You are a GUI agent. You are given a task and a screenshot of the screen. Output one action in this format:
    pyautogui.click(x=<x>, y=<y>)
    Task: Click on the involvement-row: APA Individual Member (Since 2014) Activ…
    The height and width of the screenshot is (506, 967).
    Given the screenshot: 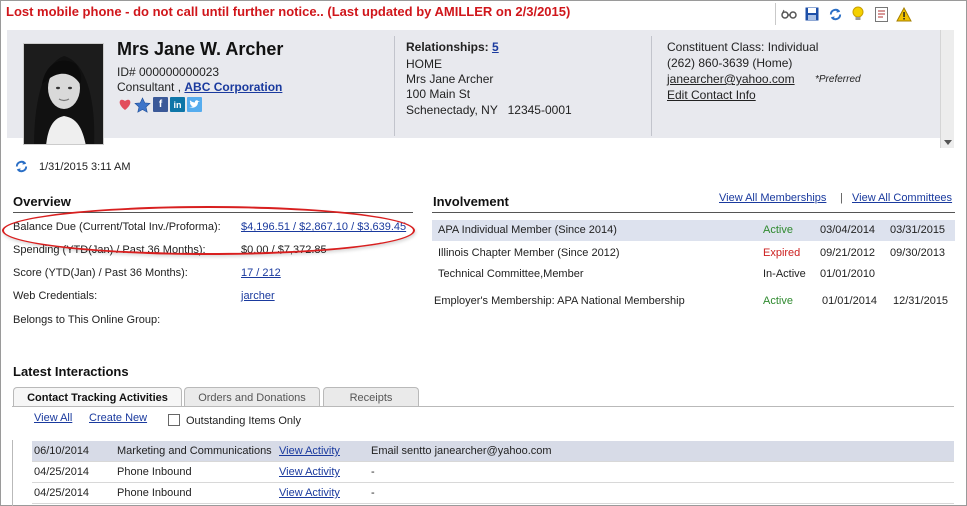 What is the action you would take?
    pyautogui.click(x=693, y=230)
    